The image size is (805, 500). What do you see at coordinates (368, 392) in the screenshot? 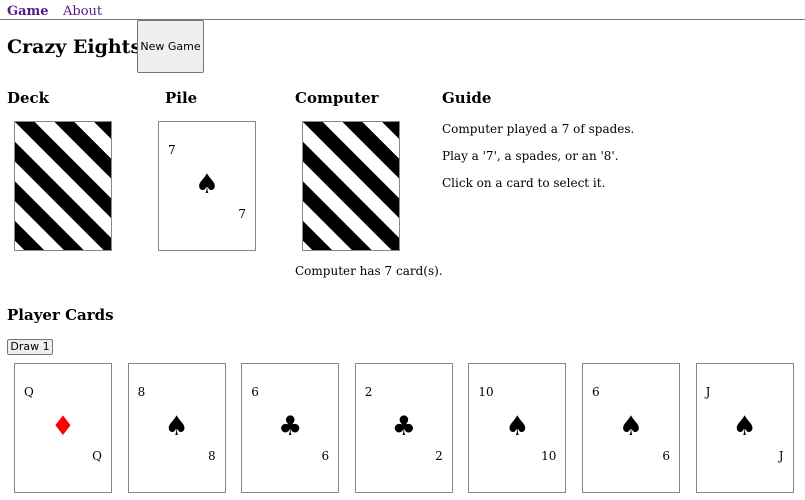
I see `card-rank-top: 2` at bounding box center [368, 392].